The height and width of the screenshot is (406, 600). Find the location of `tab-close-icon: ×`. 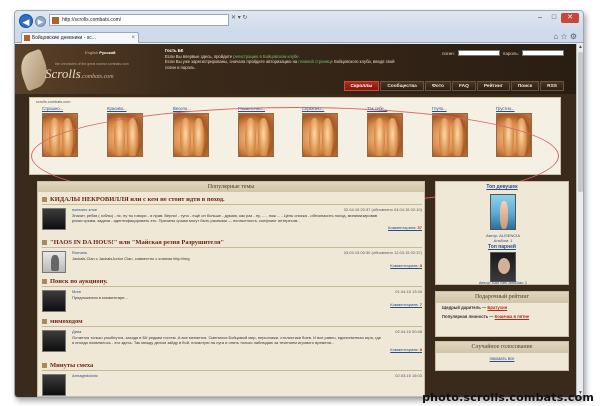

tab-close-icon: × is located at coordinates (133, 38).